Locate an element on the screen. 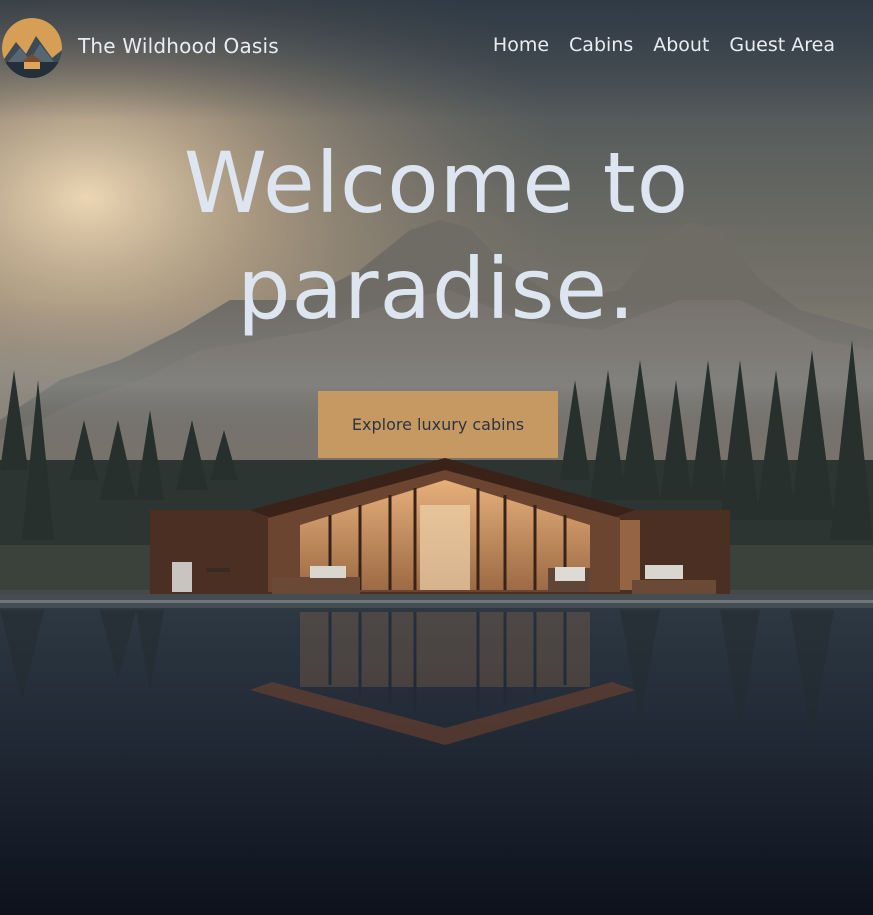  hero-title-line-2: paradise. is located at coordinates (436, 289).